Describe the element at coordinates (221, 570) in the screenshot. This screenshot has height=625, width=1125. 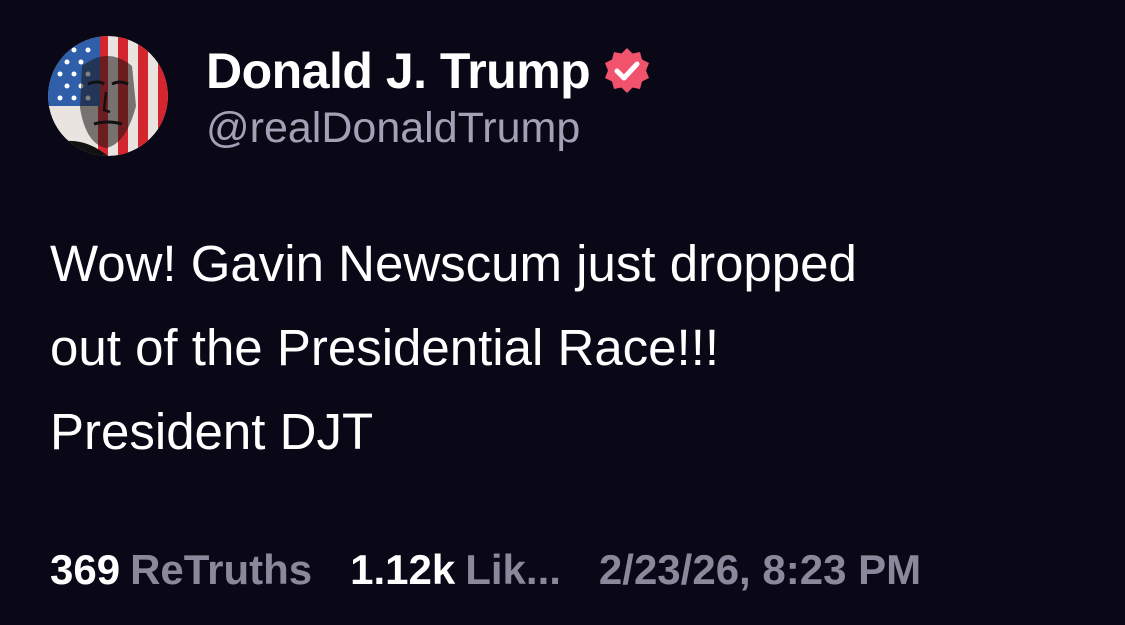
I see `retruths-label: ReTruths` at that location.